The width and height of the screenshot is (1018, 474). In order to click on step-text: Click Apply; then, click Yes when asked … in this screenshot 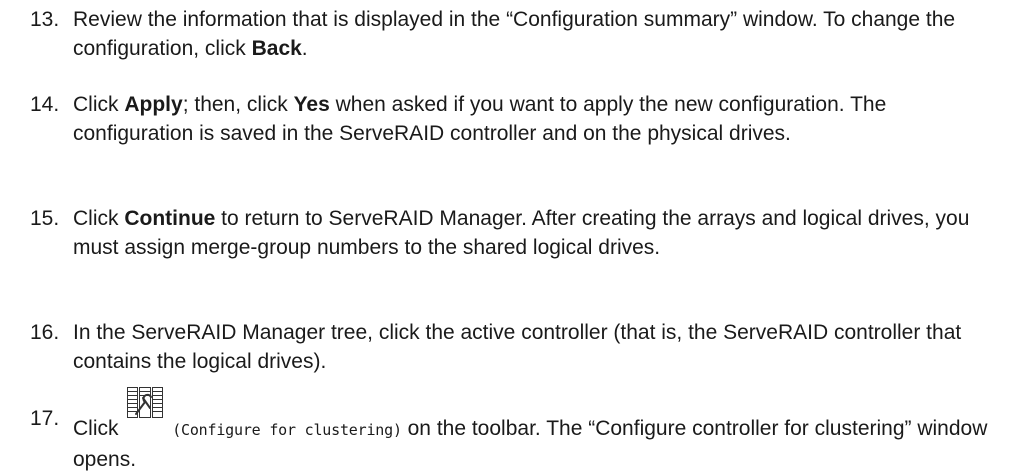, I will do `click(531, 119)`.